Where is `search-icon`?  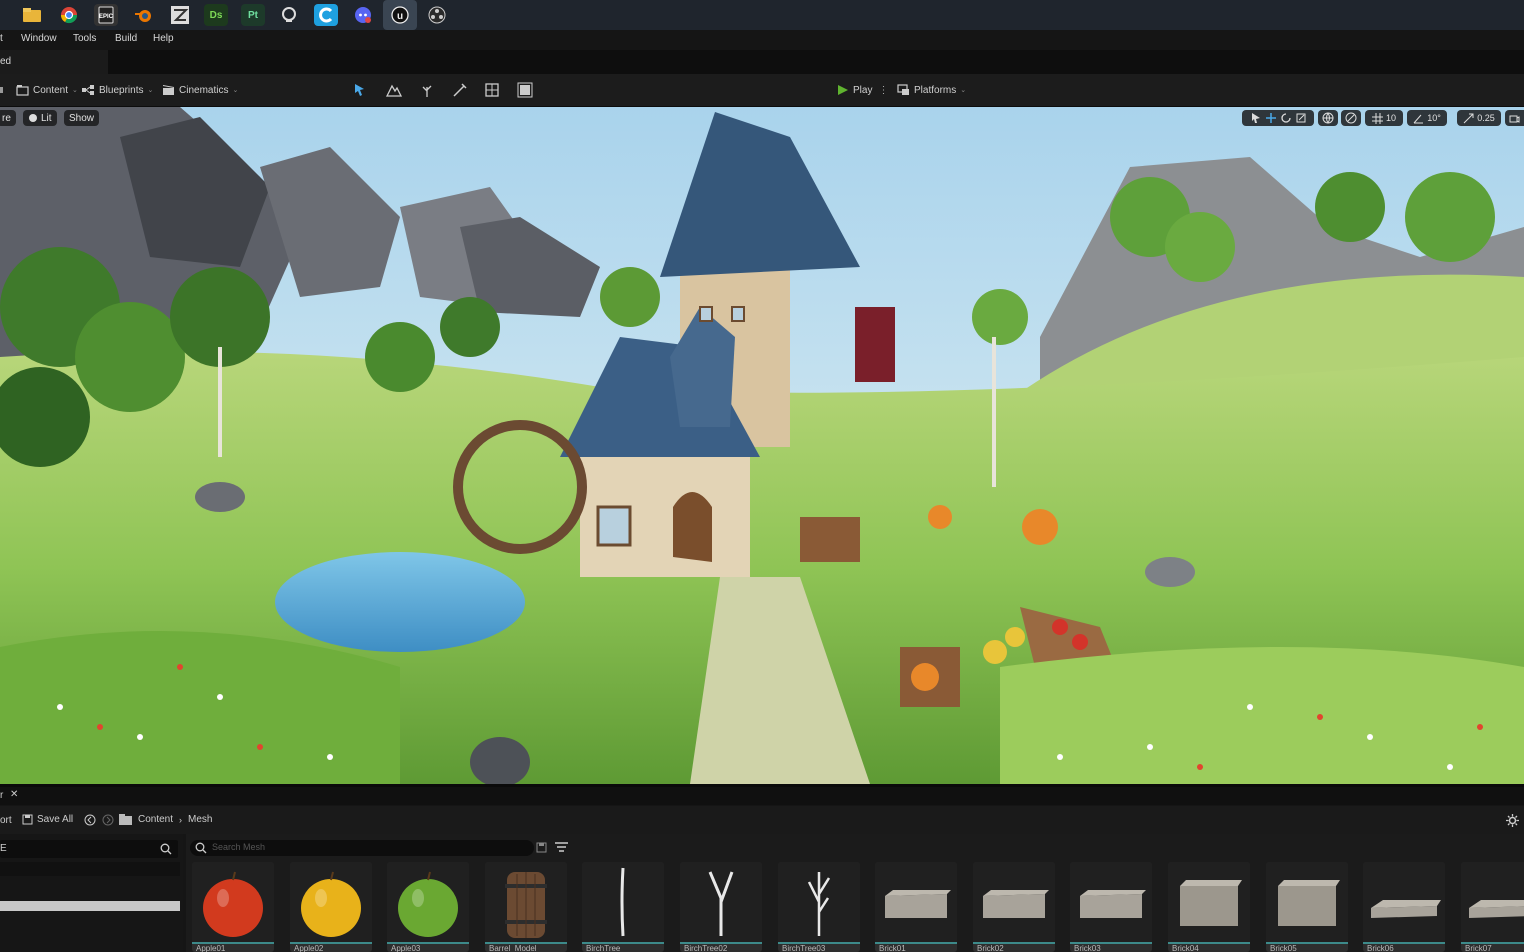
search-icon is located at coordinates (166, 849).